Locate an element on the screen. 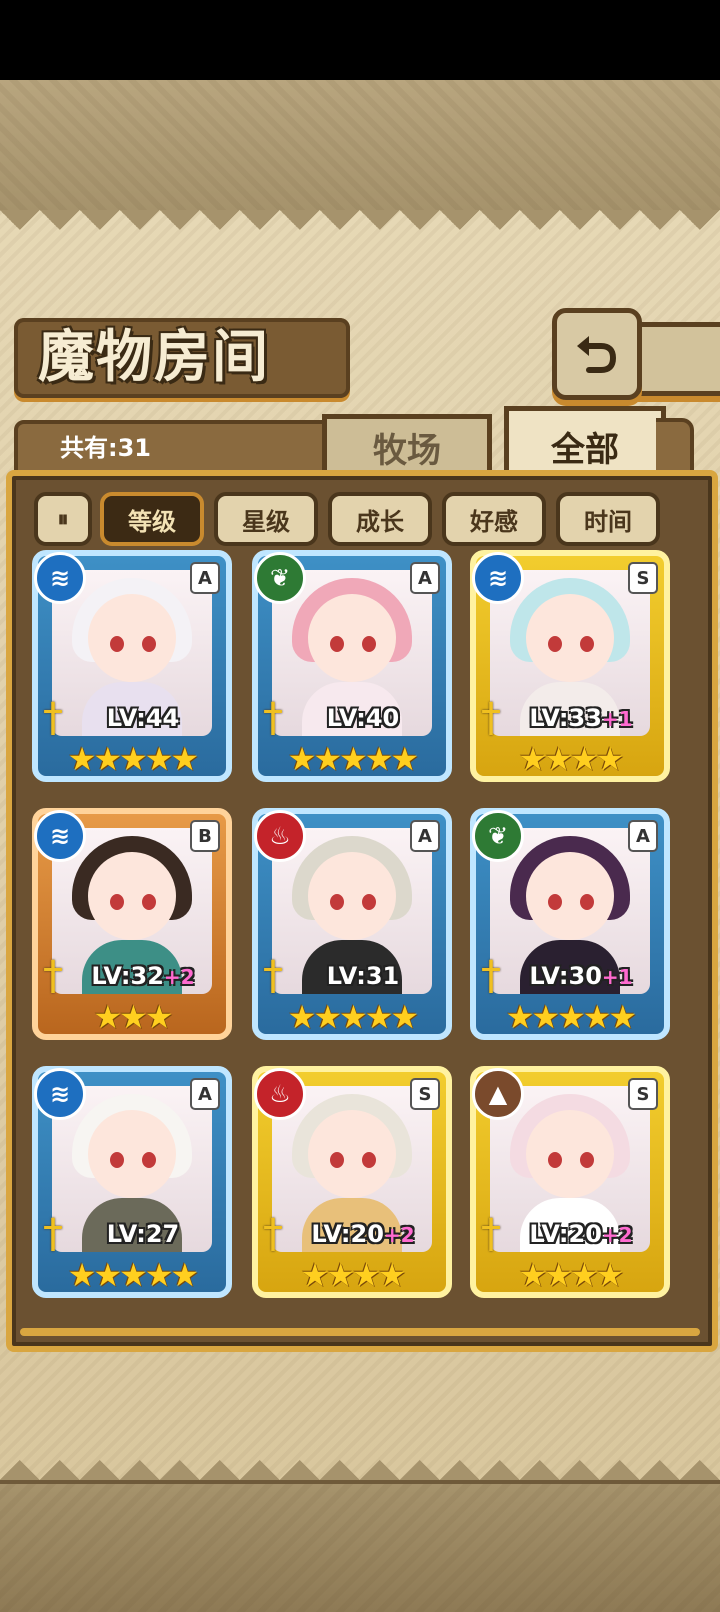  level-bonus: +2 is located at coordinates (399, 1235).